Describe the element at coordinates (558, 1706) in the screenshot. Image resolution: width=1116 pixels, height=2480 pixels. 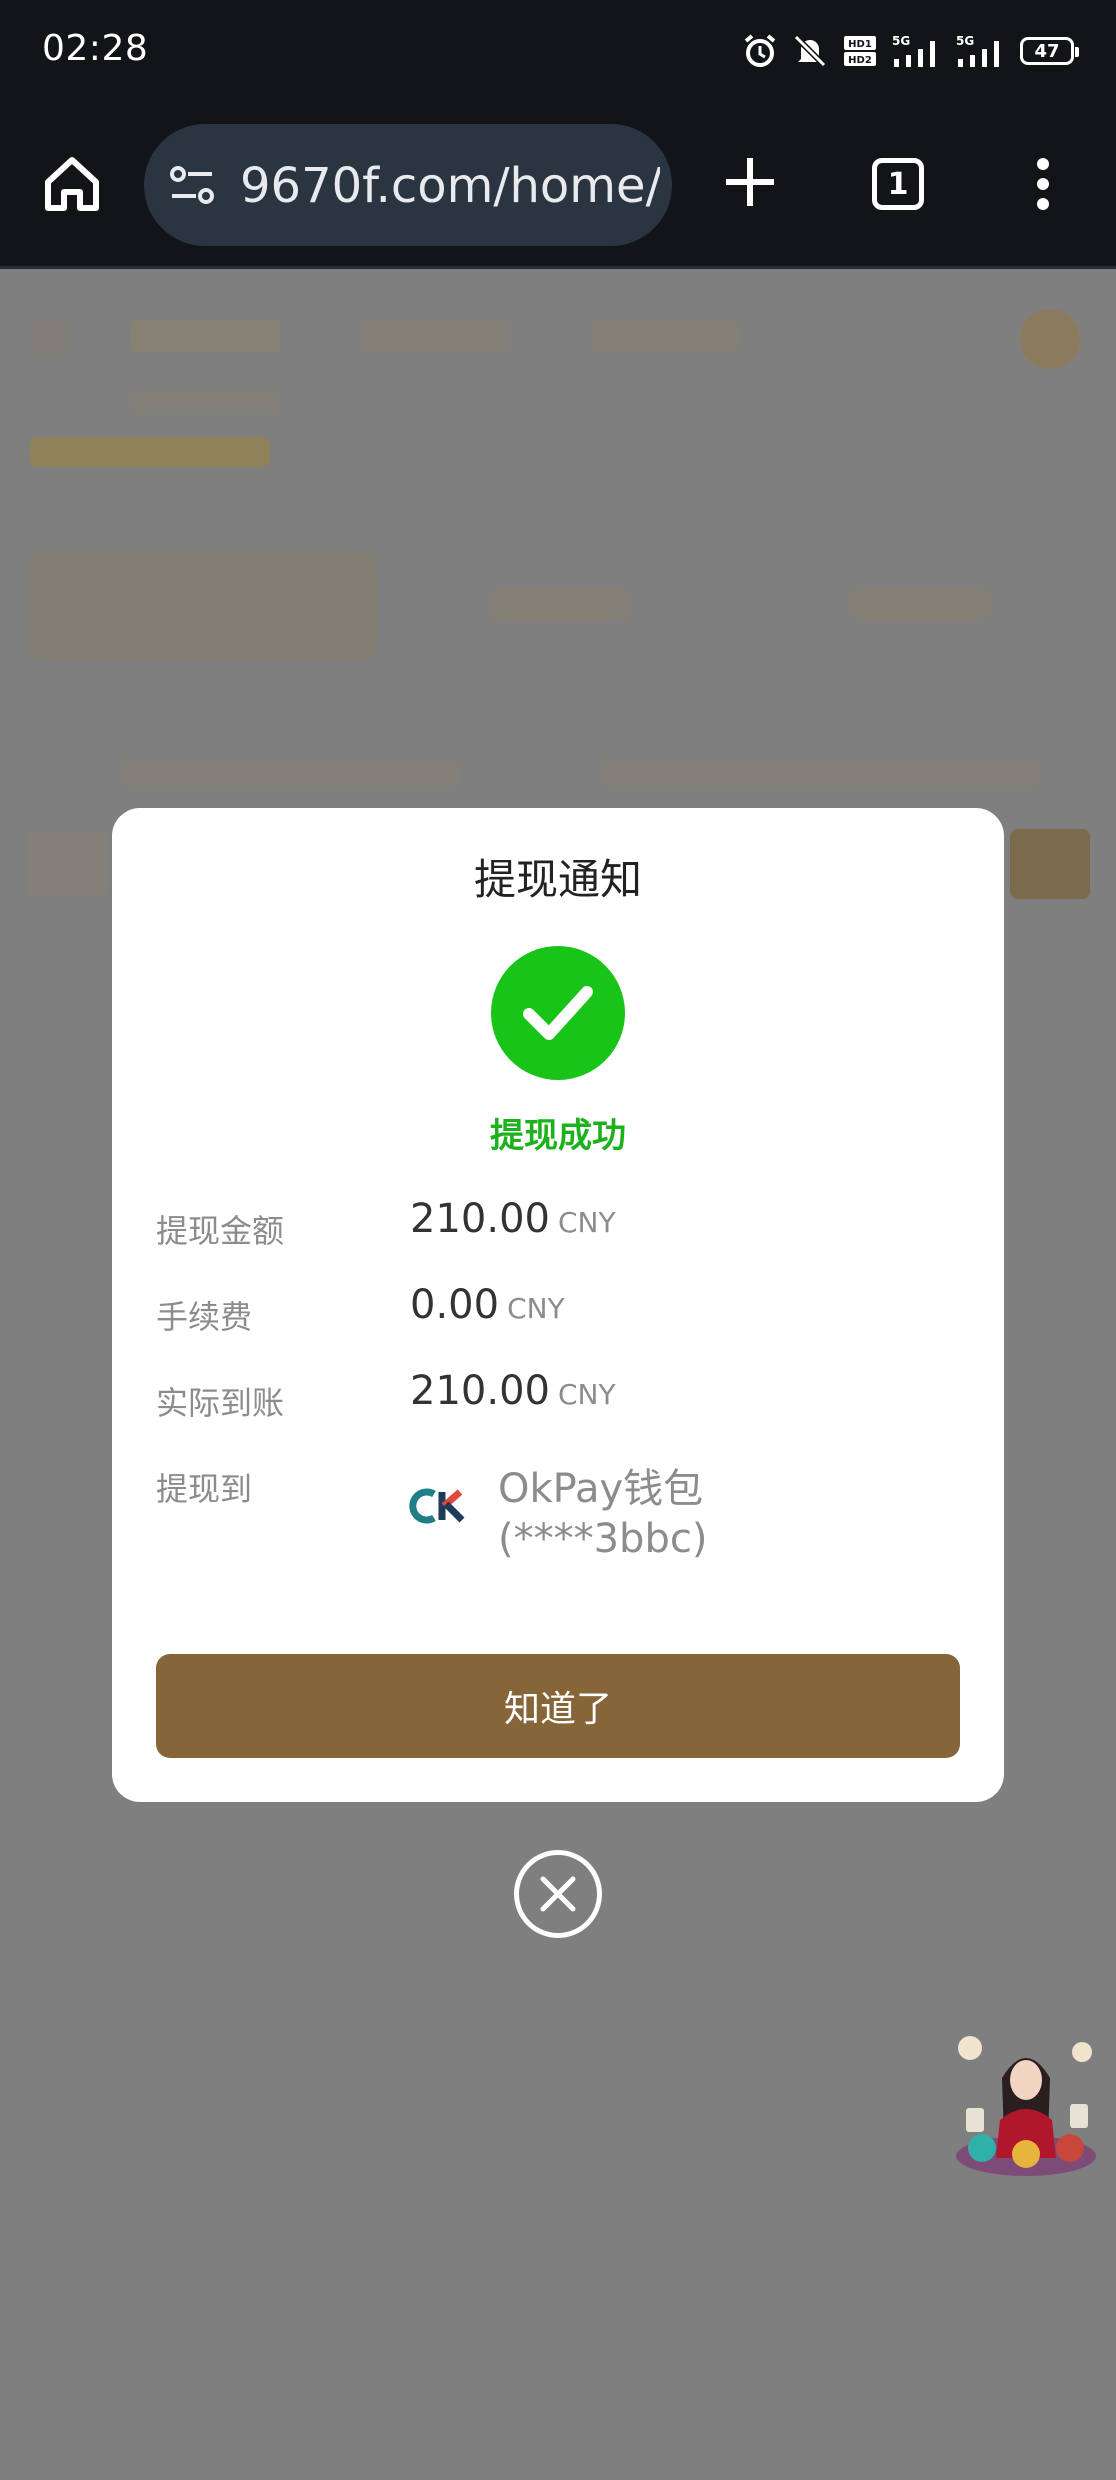
I see `confirm-button: 知道了` at that location.